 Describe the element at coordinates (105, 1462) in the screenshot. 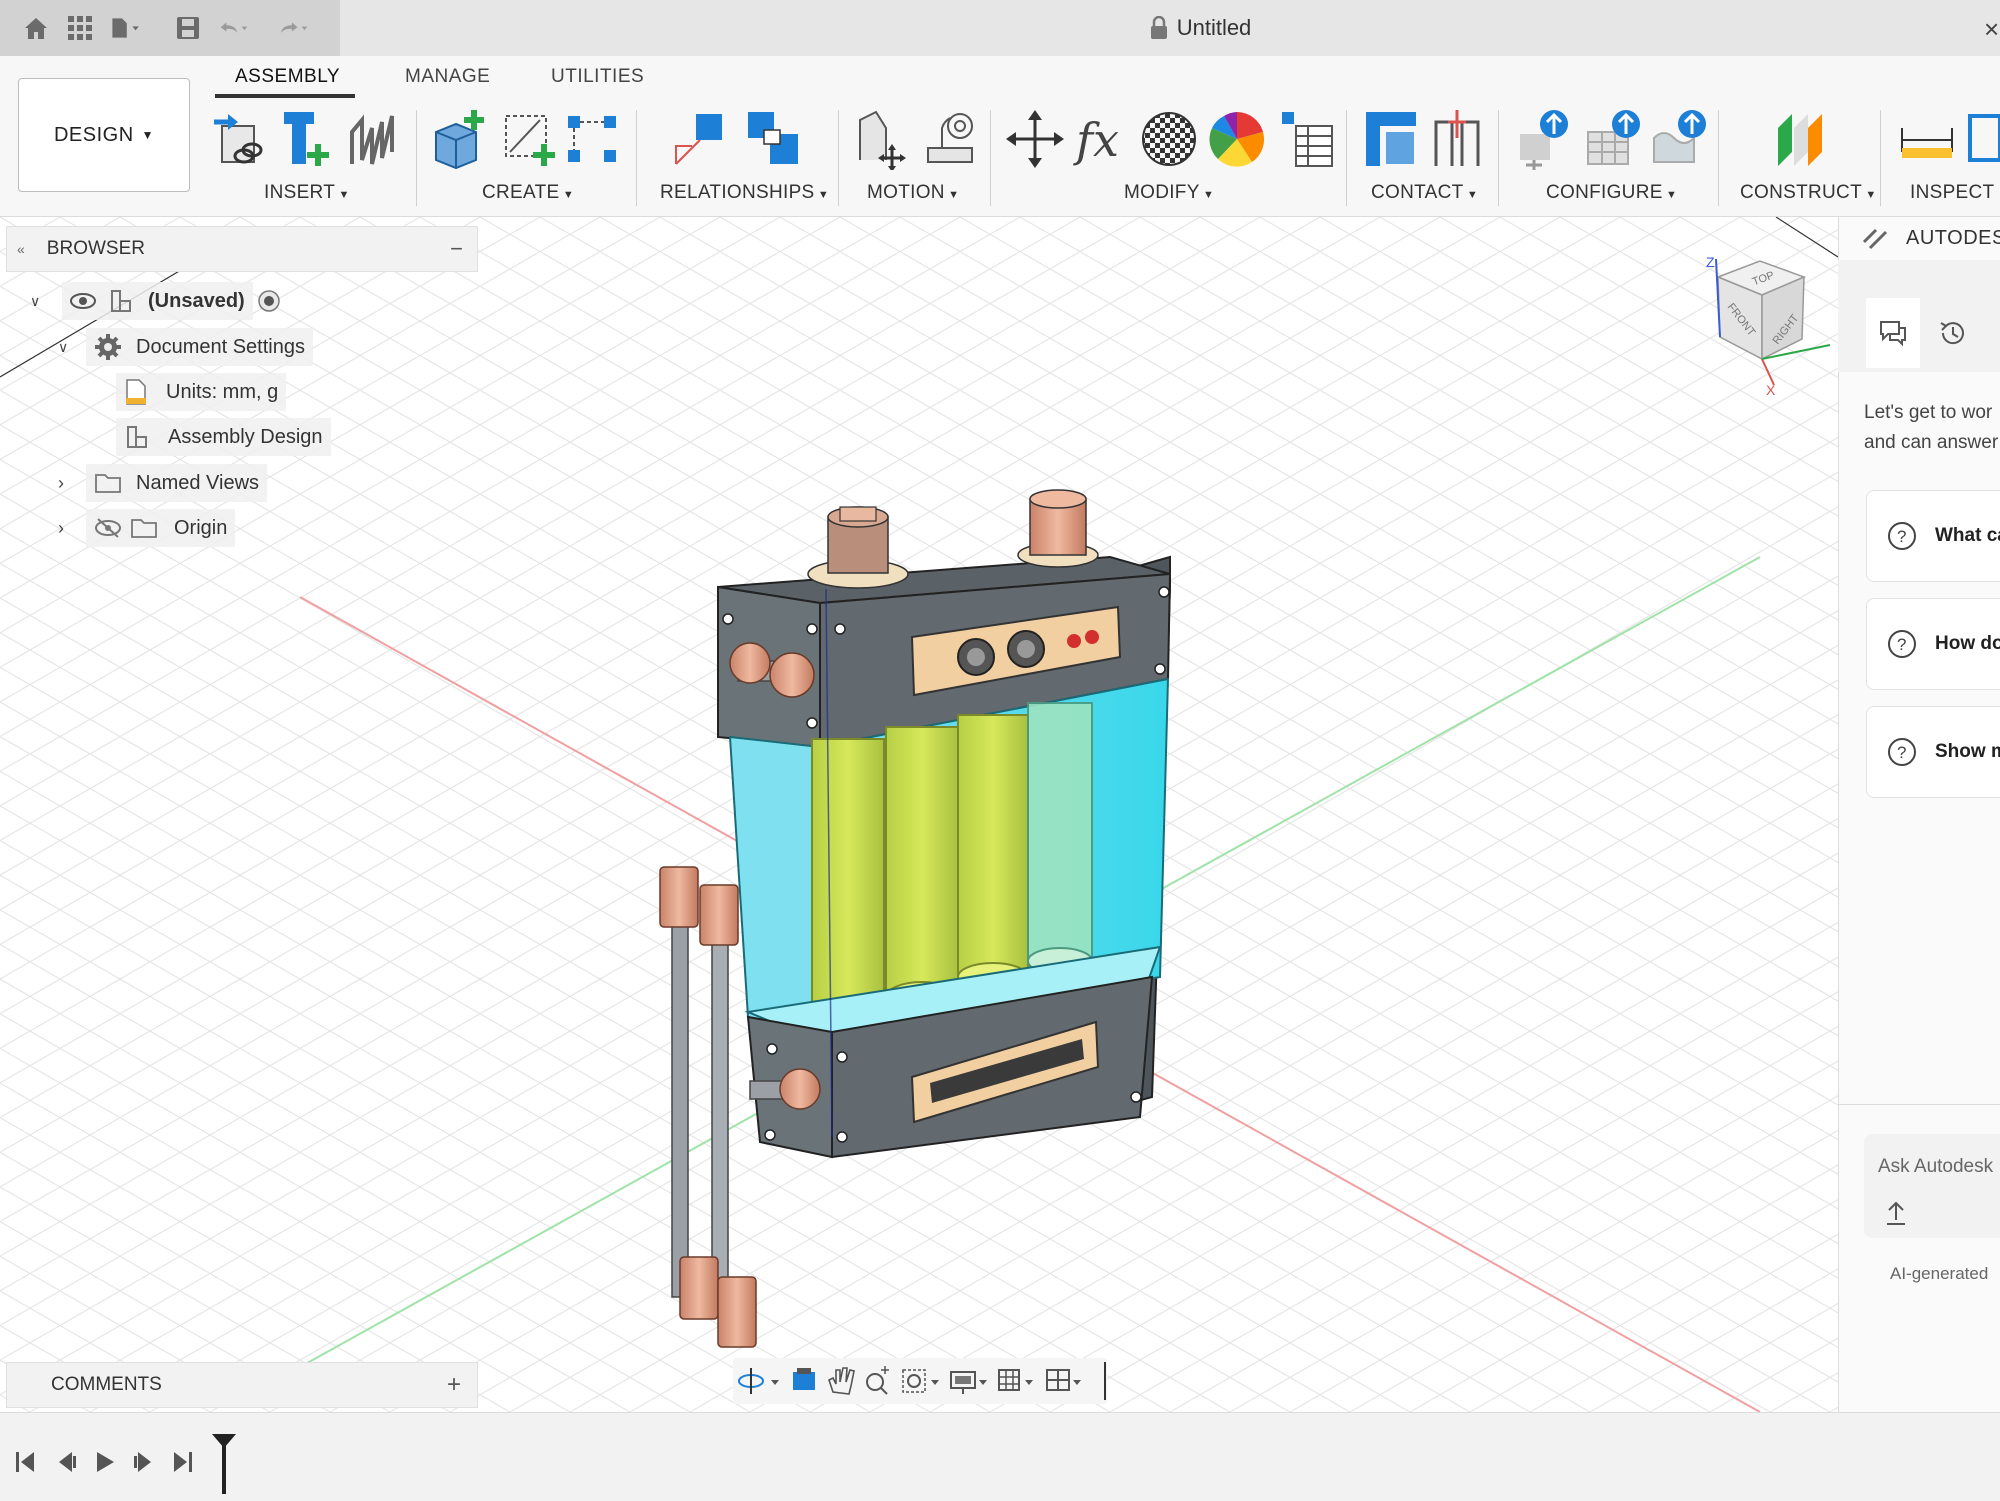

I see `play-icon` at that location.